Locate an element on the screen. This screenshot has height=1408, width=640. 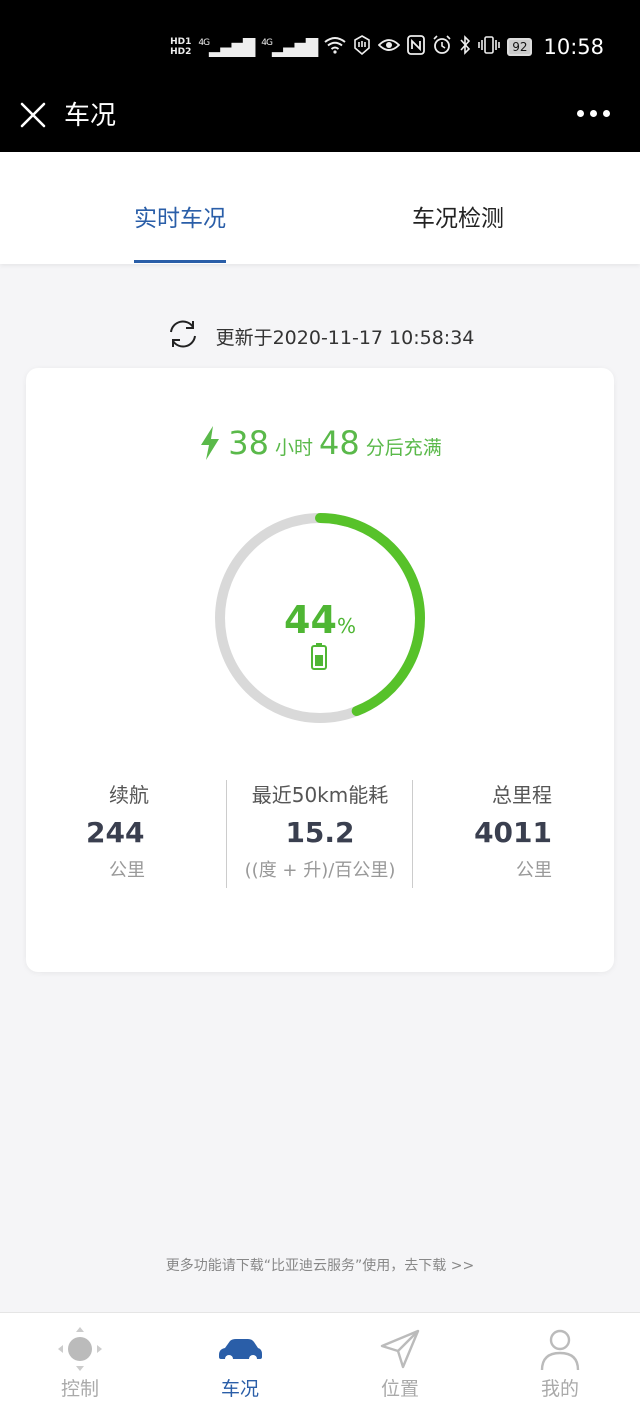
hd1-label: HD1 is located at coordinates (181, 42).